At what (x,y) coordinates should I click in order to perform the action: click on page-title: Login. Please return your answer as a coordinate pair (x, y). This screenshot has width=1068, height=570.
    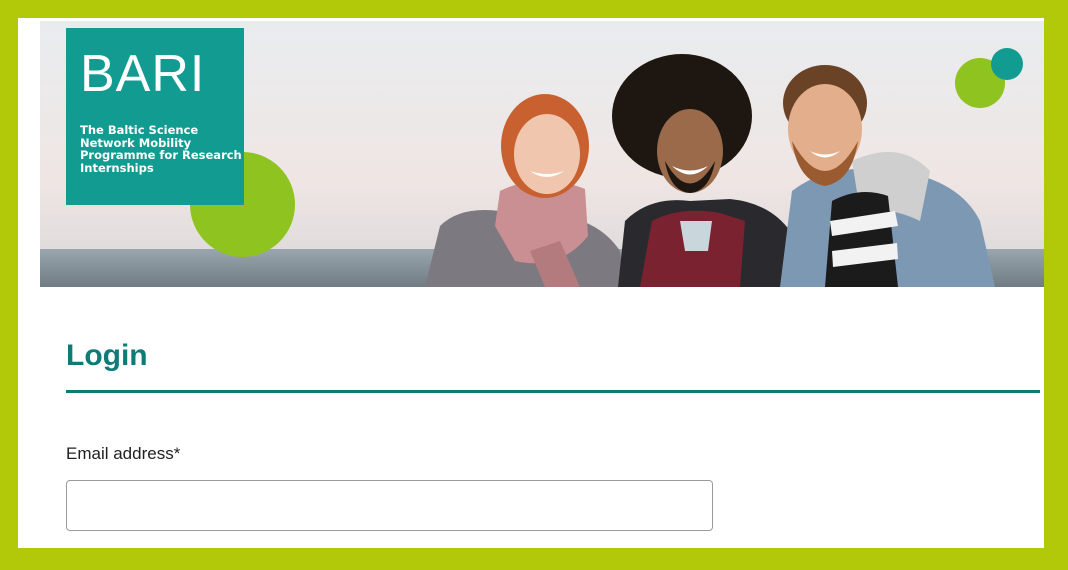
    Looking at the image, I should click on (107, 355).